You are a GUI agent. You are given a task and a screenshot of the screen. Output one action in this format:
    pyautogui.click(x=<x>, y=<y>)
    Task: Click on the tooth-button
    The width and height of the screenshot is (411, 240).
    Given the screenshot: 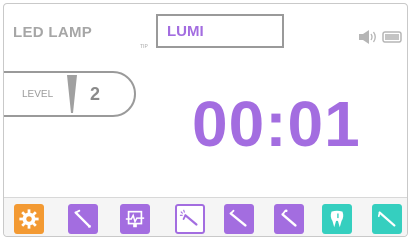 What is the action you would take?
    pyautogui.click(x=337, y=219)
    